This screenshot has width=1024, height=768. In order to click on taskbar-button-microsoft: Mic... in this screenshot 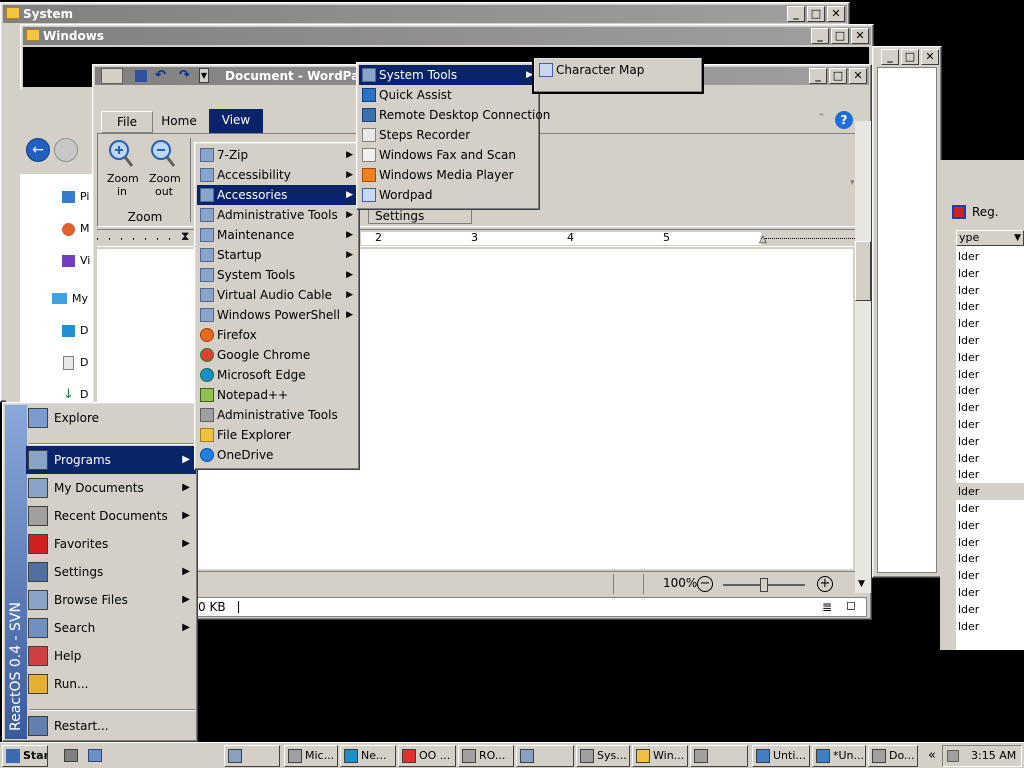, I will do `click(311, 756)`.